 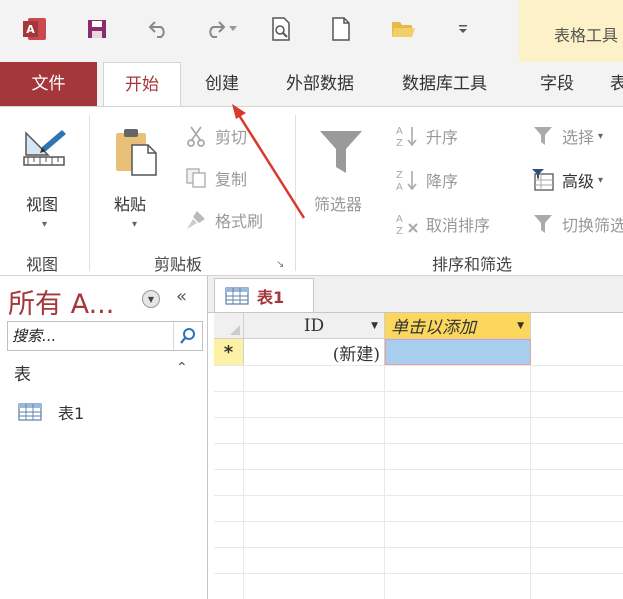 What do you see at coordinates (103, 371) in the screenshot?
I see `nav-group-header-tables: 表 ⌃` at bounding box center [103, 371].